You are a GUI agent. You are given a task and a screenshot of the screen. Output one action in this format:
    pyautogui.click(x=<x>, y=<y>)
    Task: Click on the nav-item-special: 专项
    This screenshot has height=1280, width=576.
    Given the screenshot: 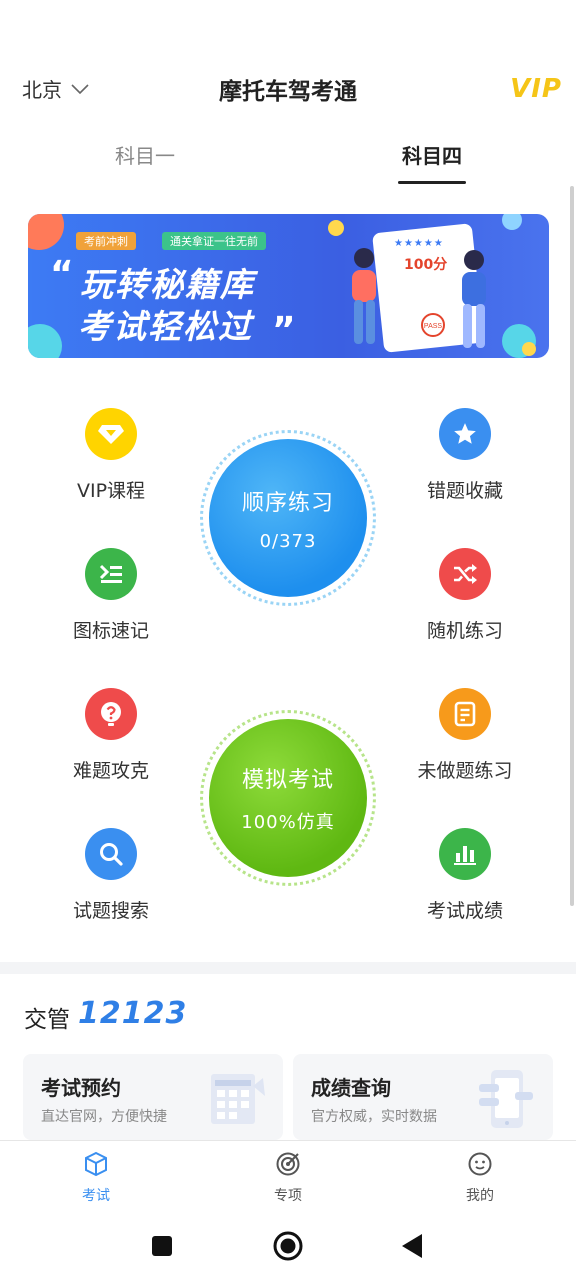 What is the action you would take?
    pyautogui.click(x=288, y=1178)
    